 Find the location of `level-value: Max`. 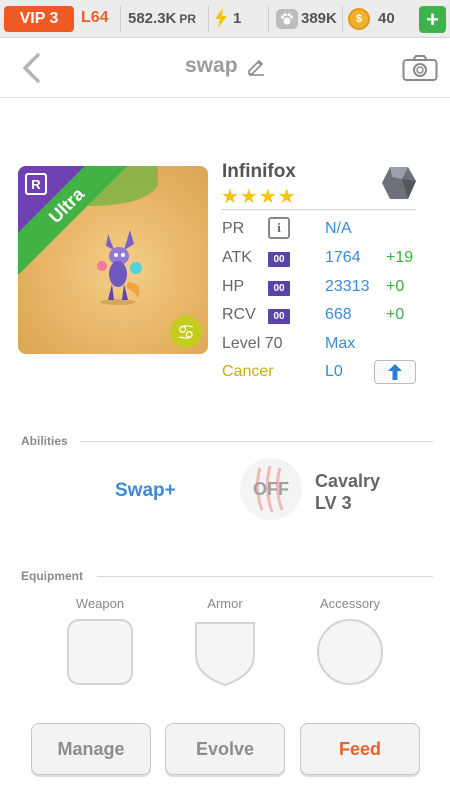

level-value: Max is located at coordinates (340, 343).